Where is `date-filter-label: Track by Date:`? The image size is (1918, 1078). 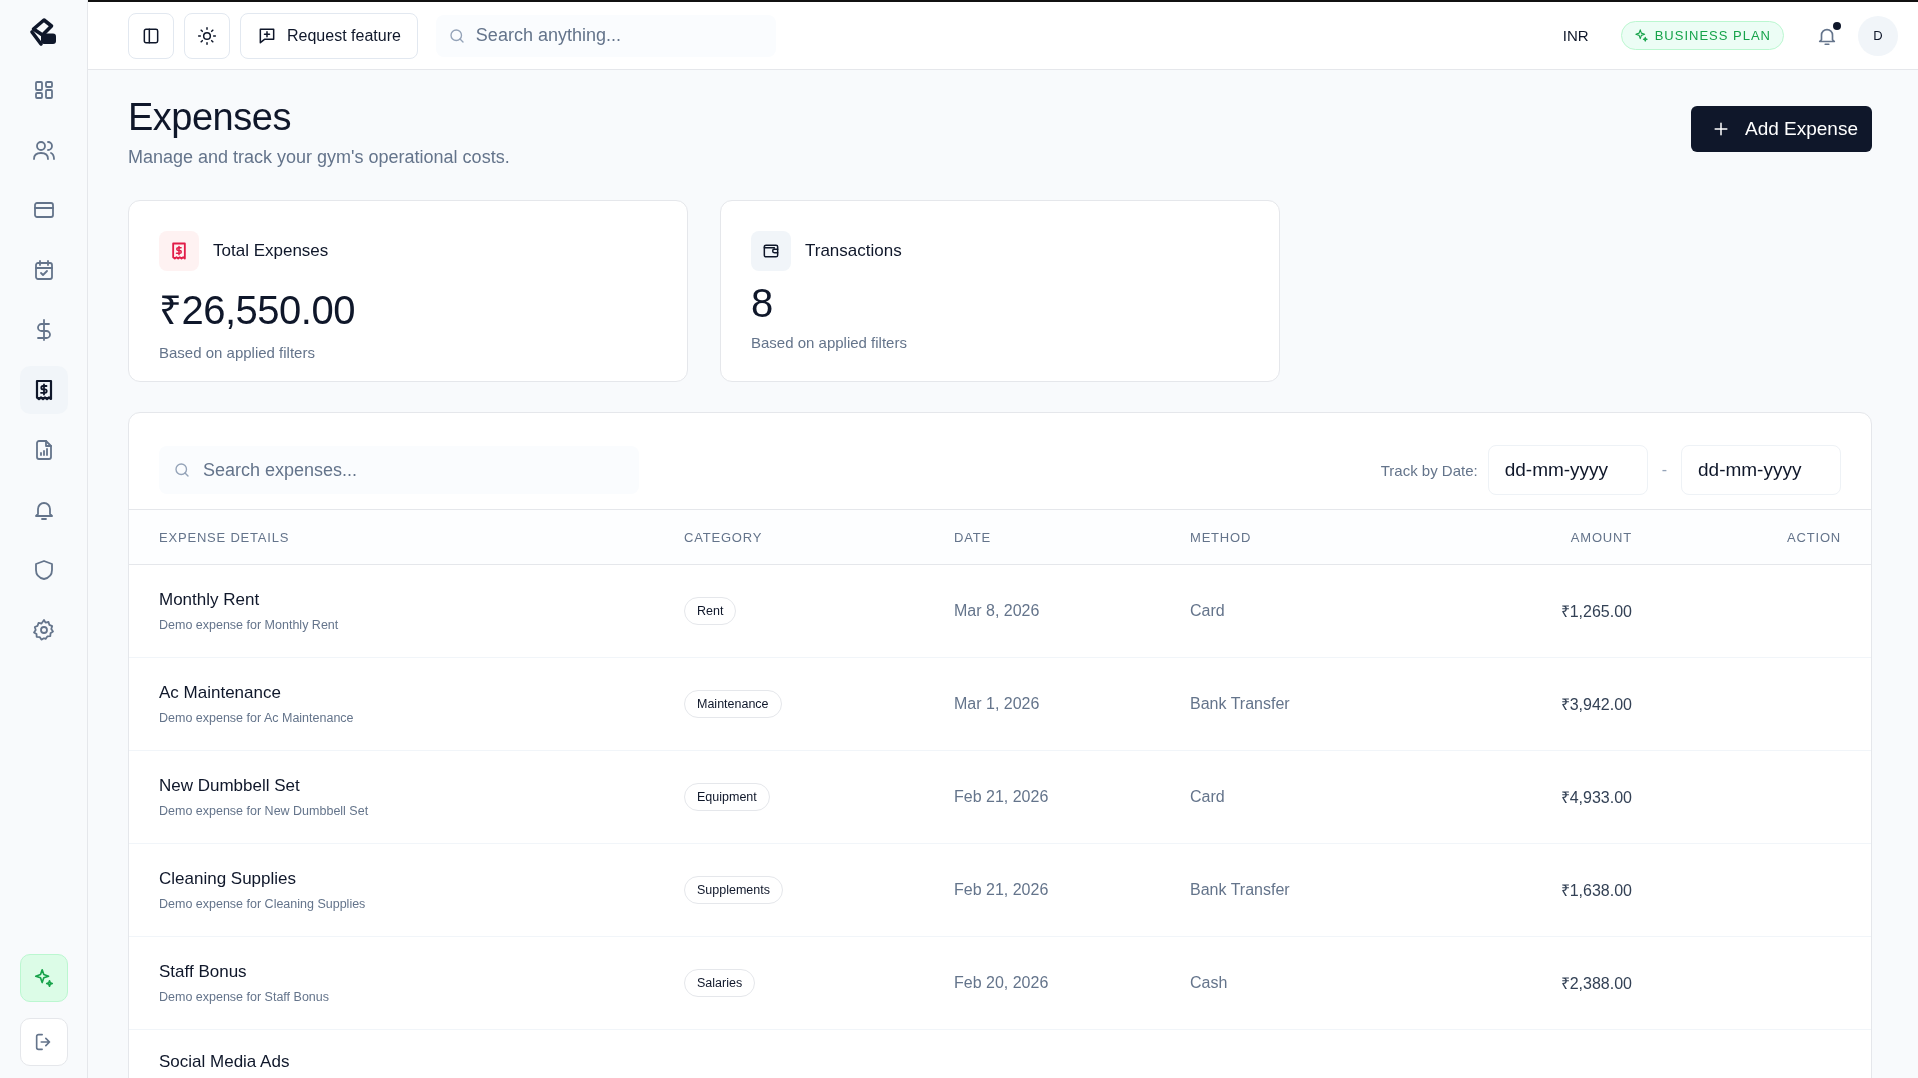
date-filter-label: Track by Date: is located at coordinates (1429, 470).